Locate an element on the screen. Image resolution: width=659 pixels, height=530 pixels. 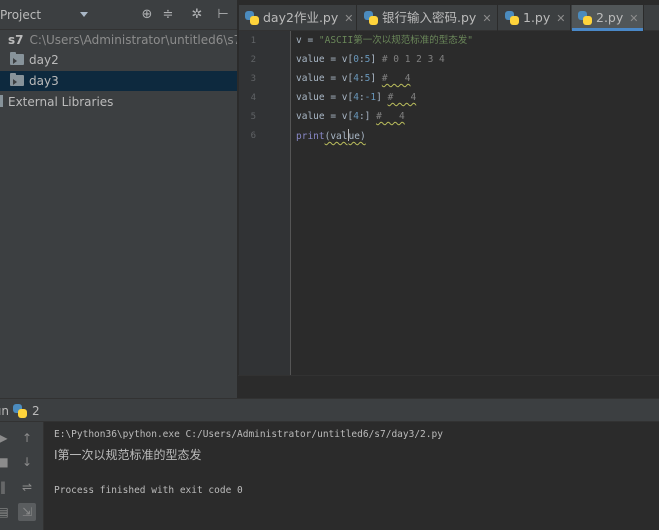
run-config-name: 2 is located at coordinates (36, 411).